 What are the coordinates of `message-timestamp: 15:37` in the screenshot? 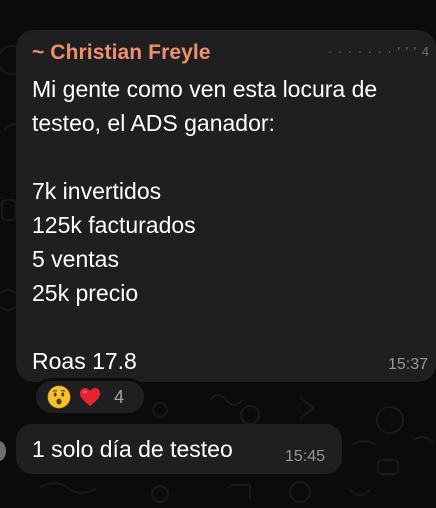 It's located at (407, 364).